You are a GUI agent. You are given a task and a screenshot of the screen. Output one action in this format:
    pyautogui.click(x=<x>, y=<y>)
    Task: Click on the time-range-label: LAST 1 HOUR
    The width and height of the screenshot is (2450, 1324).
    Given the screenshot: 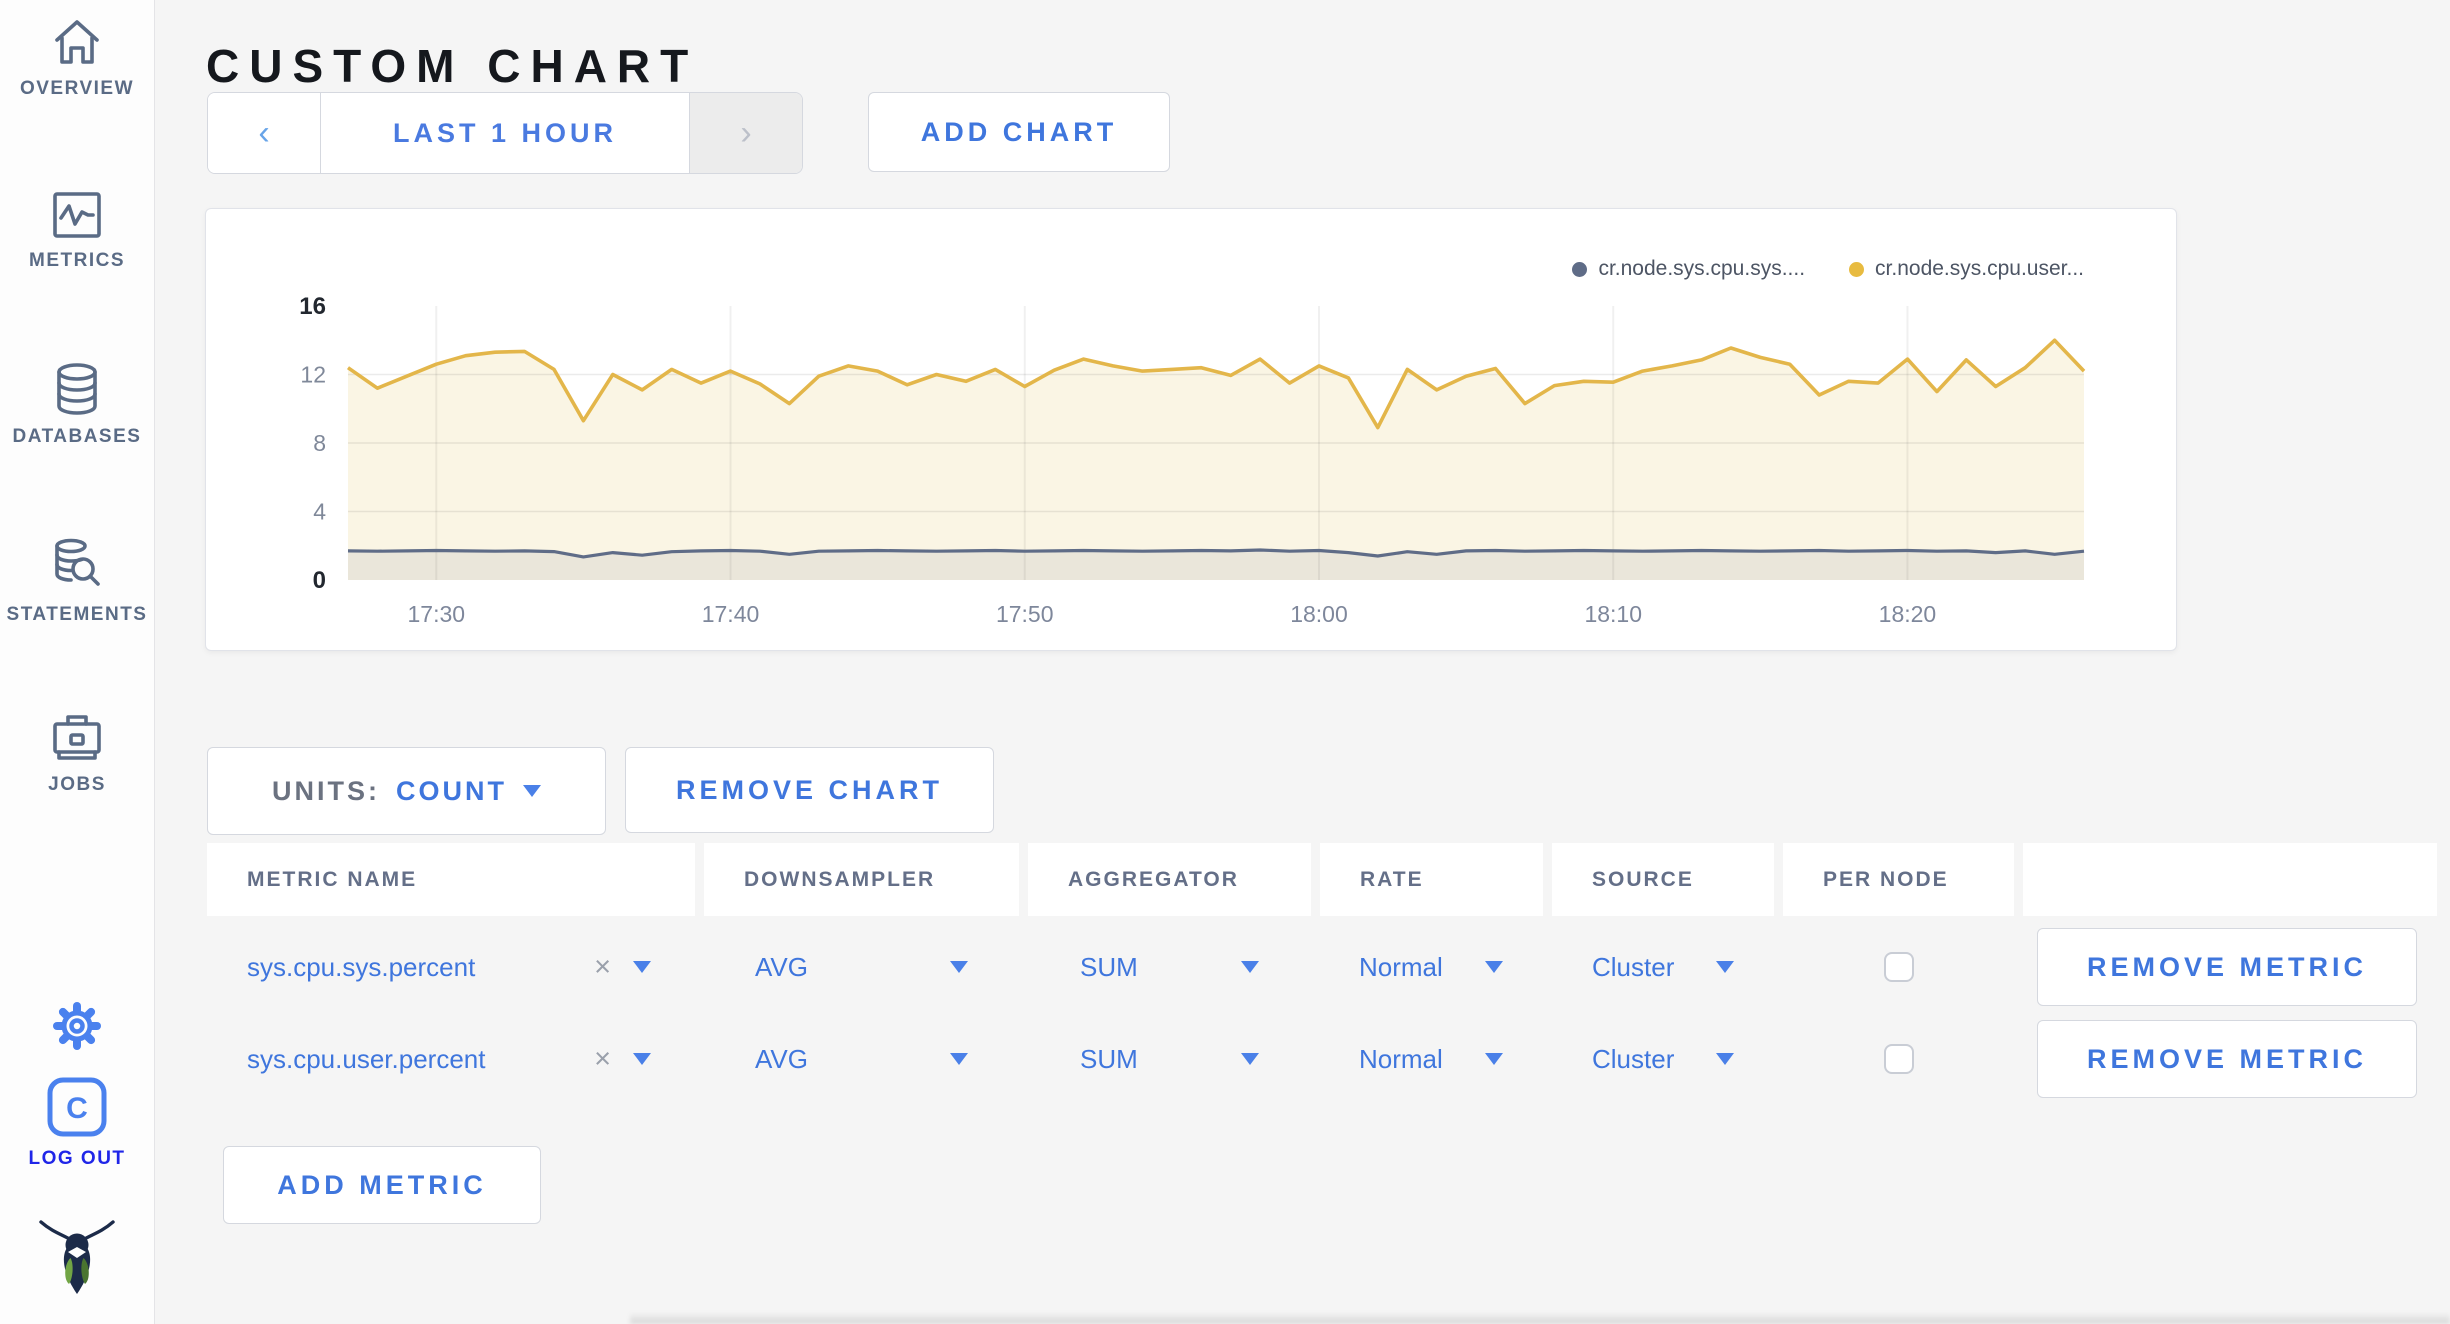 What is the action you would take?
    pyautogui.click(x=505, y=133)
    